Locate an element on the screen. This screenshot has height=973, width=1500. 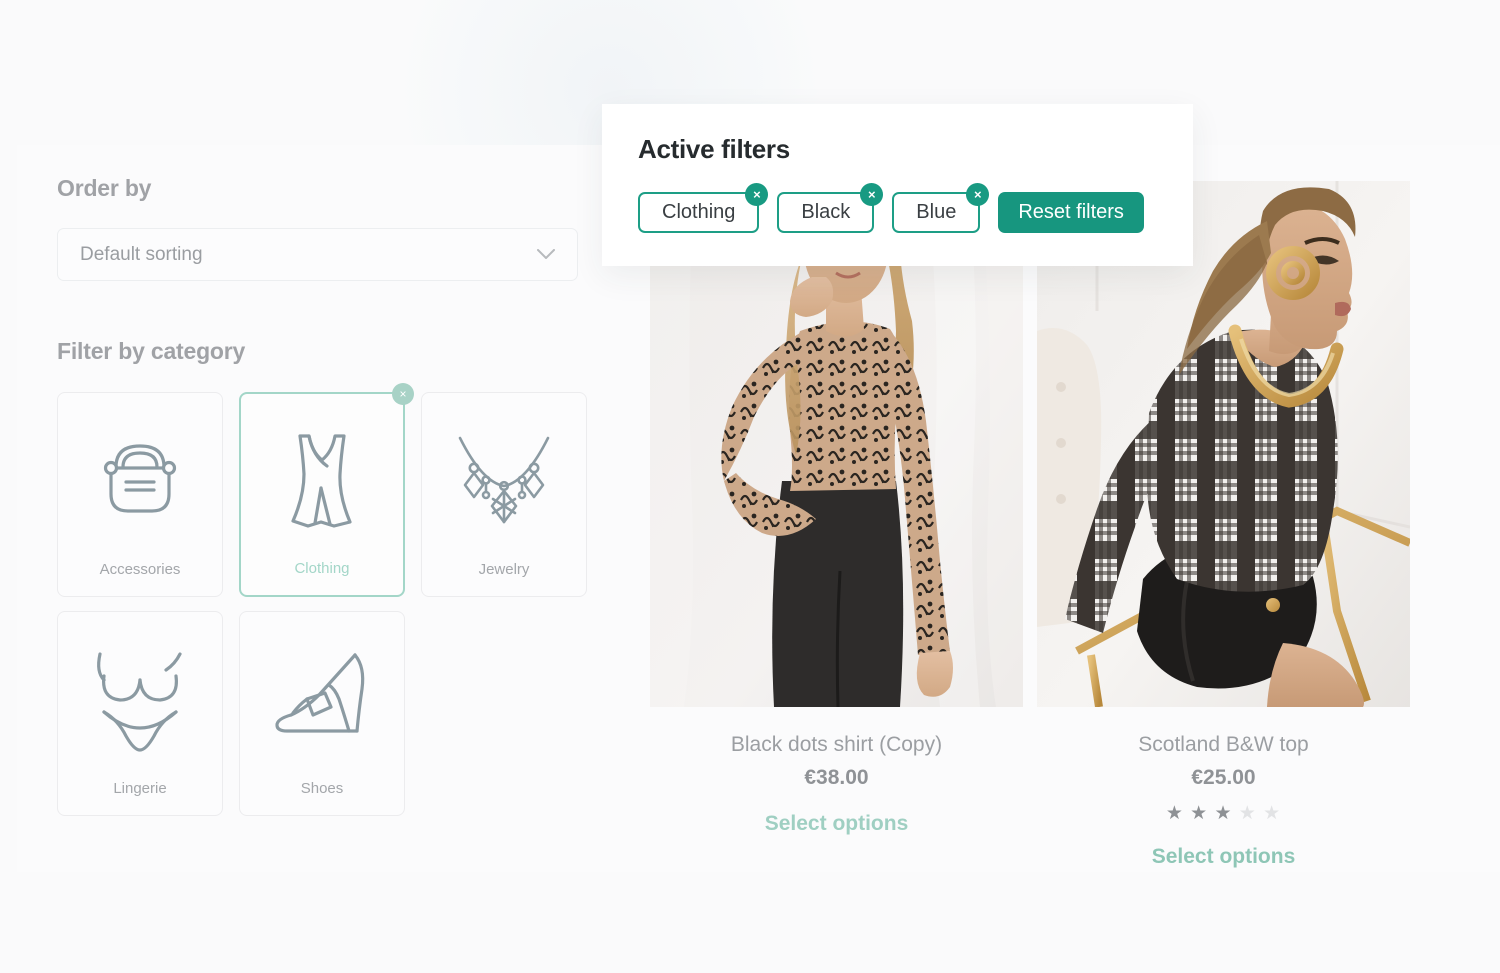
active-filter-chip-black: Black × is located at coordinates (830, 208).